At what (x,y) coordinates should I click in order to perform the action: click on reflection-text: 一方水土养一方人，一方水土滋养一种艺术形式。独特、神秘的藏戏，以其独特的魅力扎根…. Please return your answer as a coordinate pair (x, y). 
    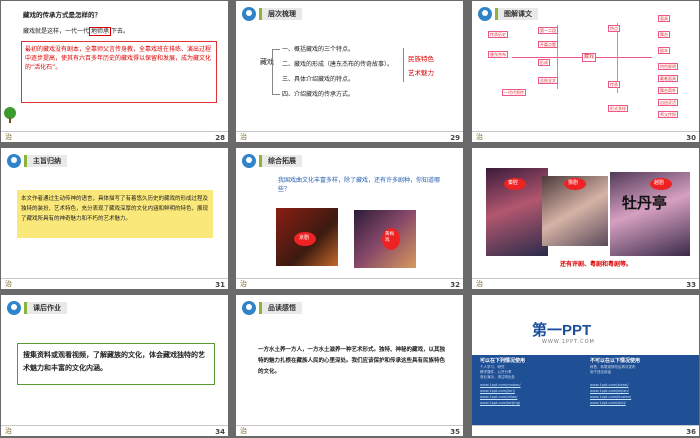
    Looking at the image, I should click on (352, 361).